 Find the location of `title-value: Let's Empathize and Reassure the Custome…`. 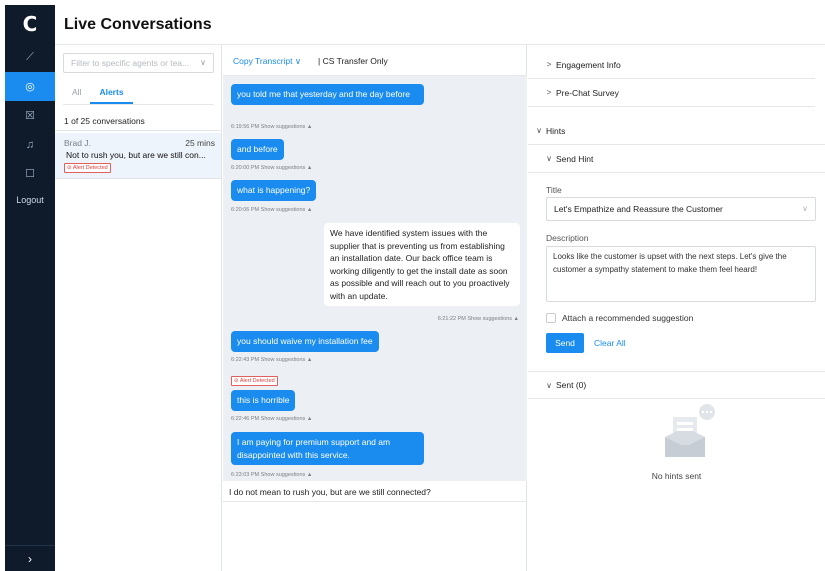

title-value: Let's Empathize and Reassure the Custome… is located at coordinates (638, 209).